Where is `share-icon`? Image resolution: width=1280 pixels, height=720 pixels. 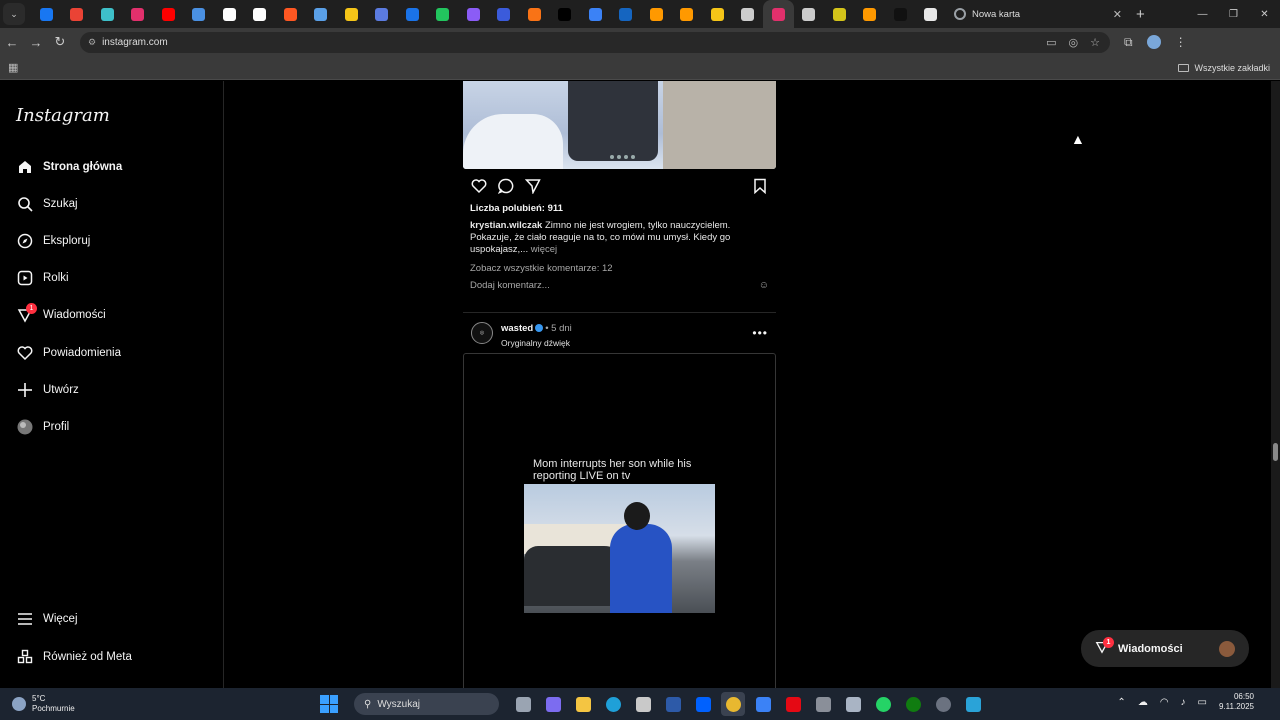
share-icon is located at coordinates (533, 186).